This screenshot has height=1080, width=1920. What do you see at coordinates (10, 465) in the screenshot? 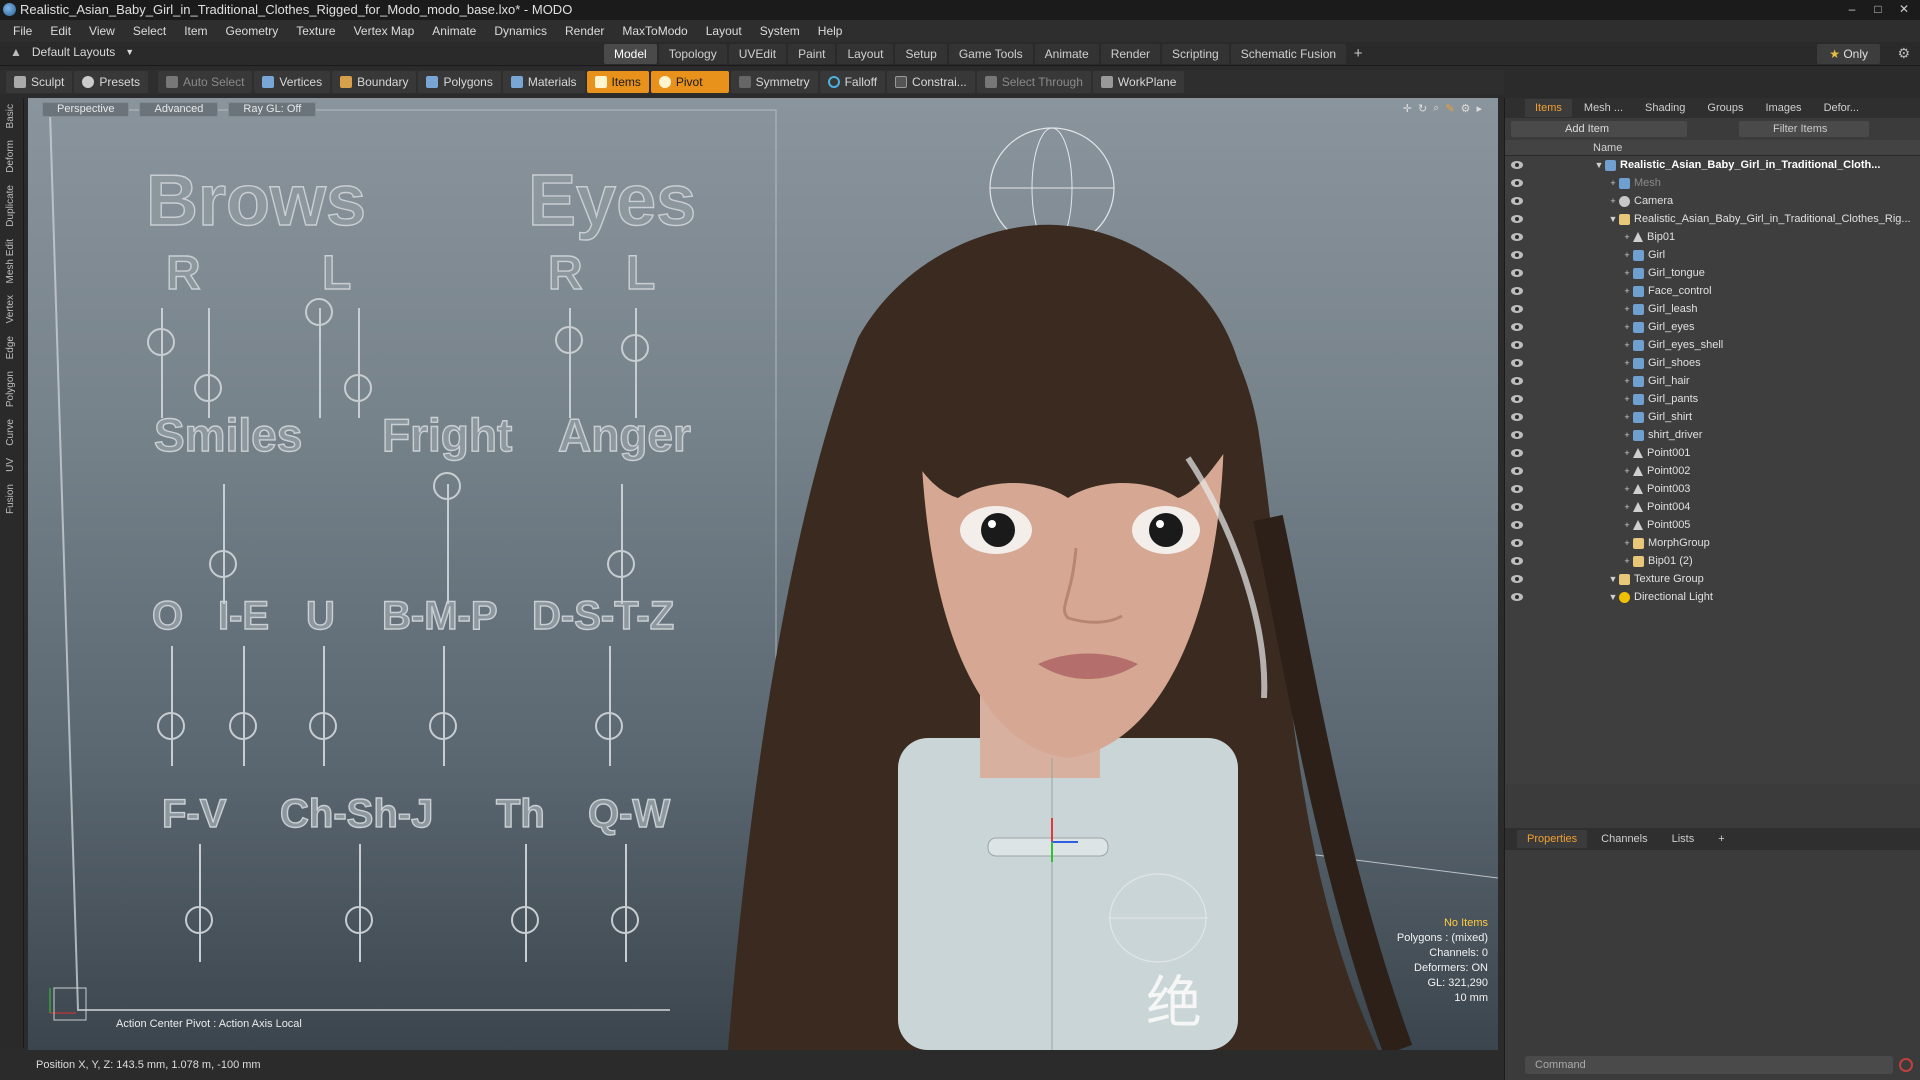
I see `vtab-uv: UV` at bounding box center [10, 465].